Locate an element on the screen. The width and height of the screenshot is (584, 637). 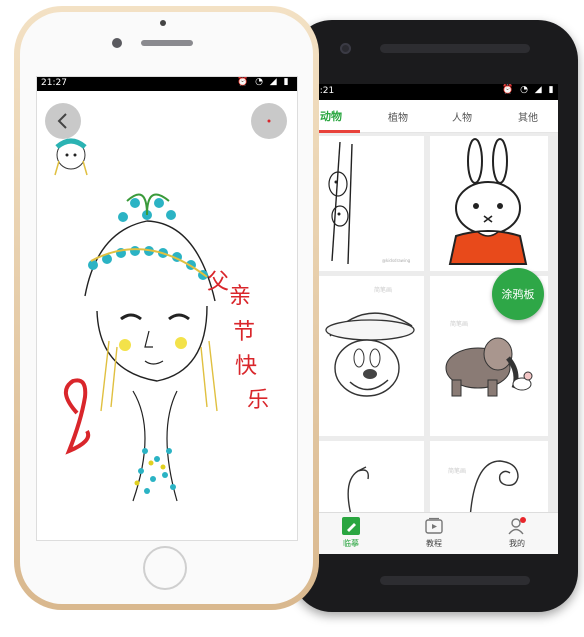
nav-label-copy: 临摹 is located at coordinates (351, 543).